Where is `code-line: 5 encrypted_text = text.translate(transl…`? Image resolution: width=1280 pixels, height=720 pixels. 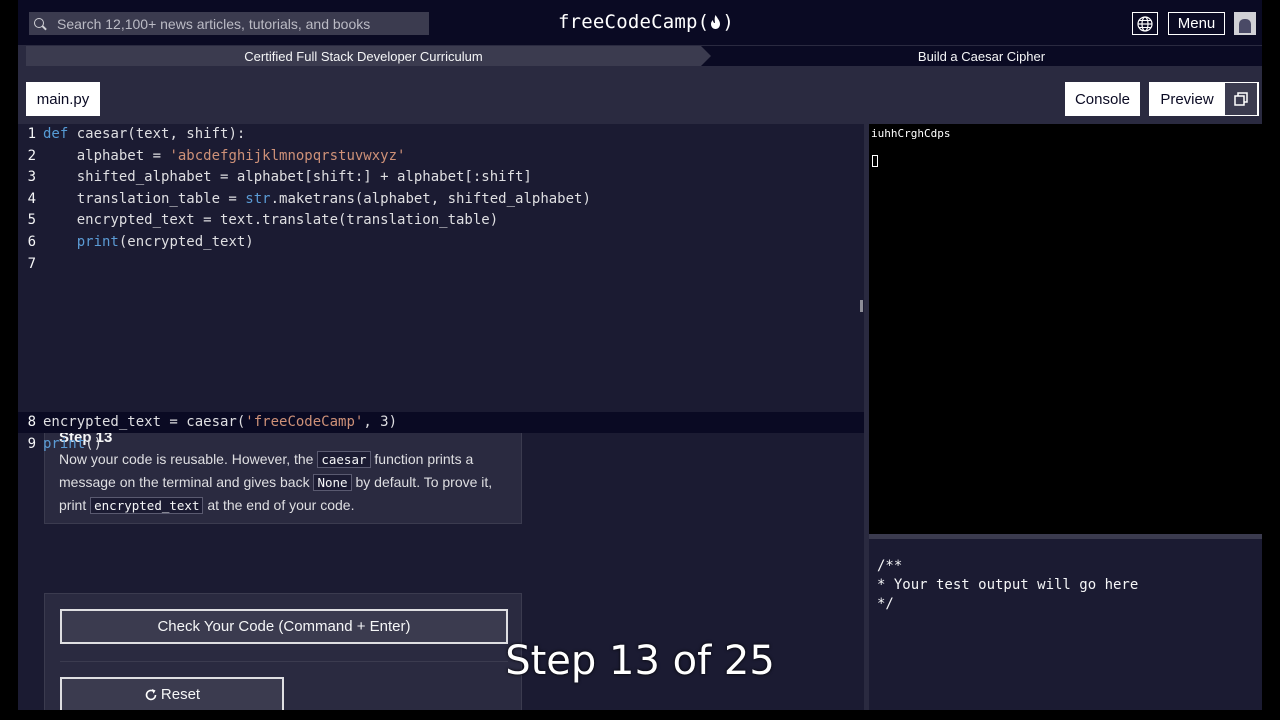 code-line: 5 encrypted_text = text.translate(transl… is located at coordinates (441, 220).